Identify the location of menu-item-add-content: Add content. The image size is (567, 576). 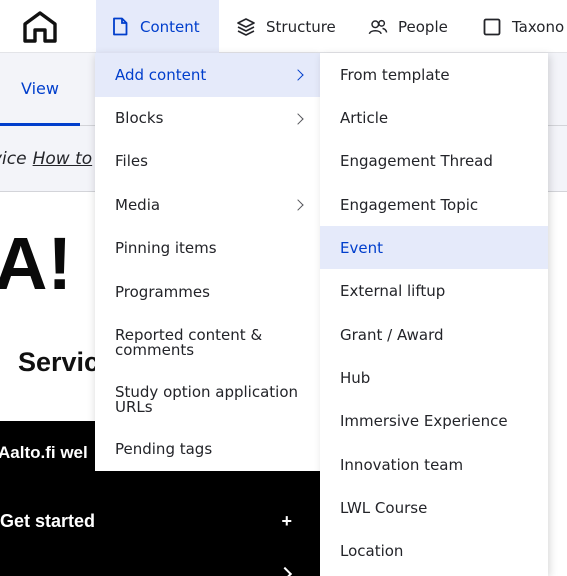
(207, 75).